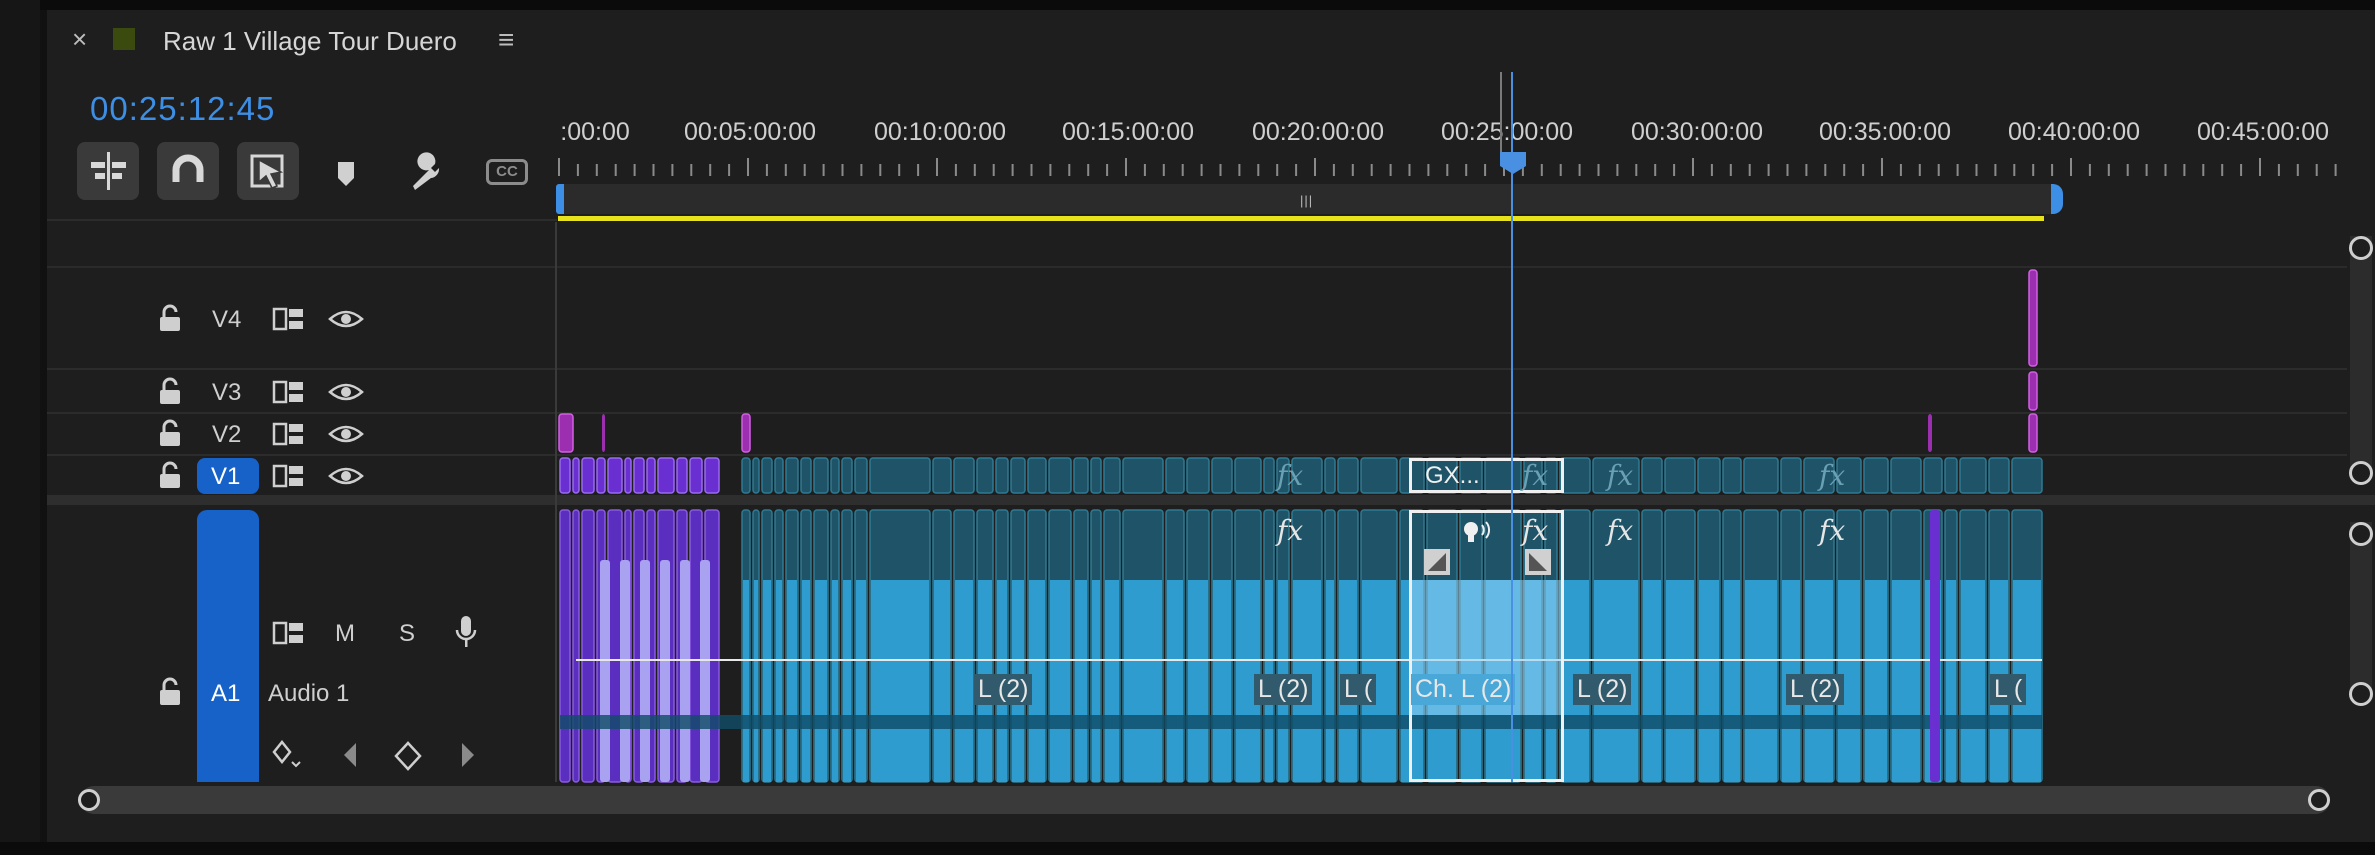 This screenshot has width=2375, height=855. Describe the element at coordinates (2361, 355) in the screenshot. I see `video-vertical-scrollbar` at that location.